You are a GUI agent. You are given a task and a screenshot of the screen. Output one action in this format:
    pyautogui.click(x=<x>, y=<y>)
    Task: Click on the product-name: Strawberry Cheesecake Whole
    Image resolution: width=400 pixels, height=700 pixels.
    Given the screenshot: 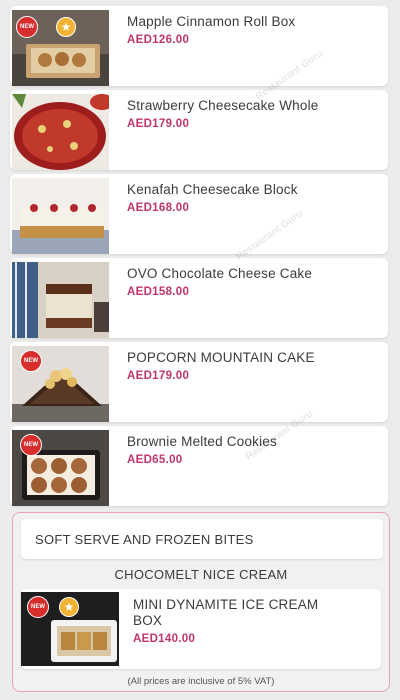 What is the action you would take?
    pyautogui.click(x=223, y=105)
    